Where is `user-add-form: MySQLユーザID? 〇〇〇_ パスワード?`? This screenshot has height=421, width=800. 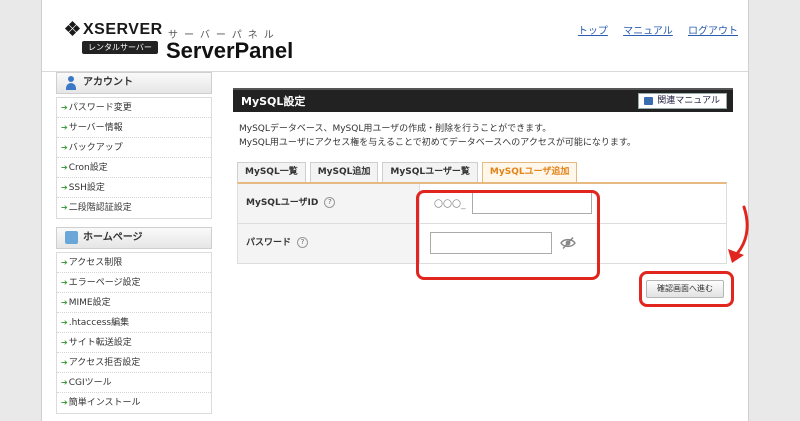 user-add-form: MySQLユーザID? 〇〇〇_ パスワード? is located at coordinates (482, 223).